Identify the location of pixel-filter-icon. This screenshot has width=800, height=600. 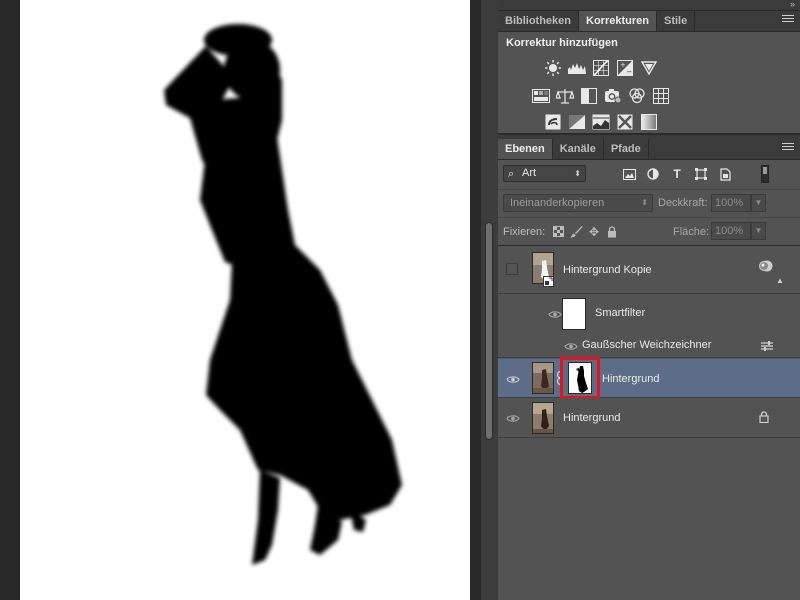
(629, 174).